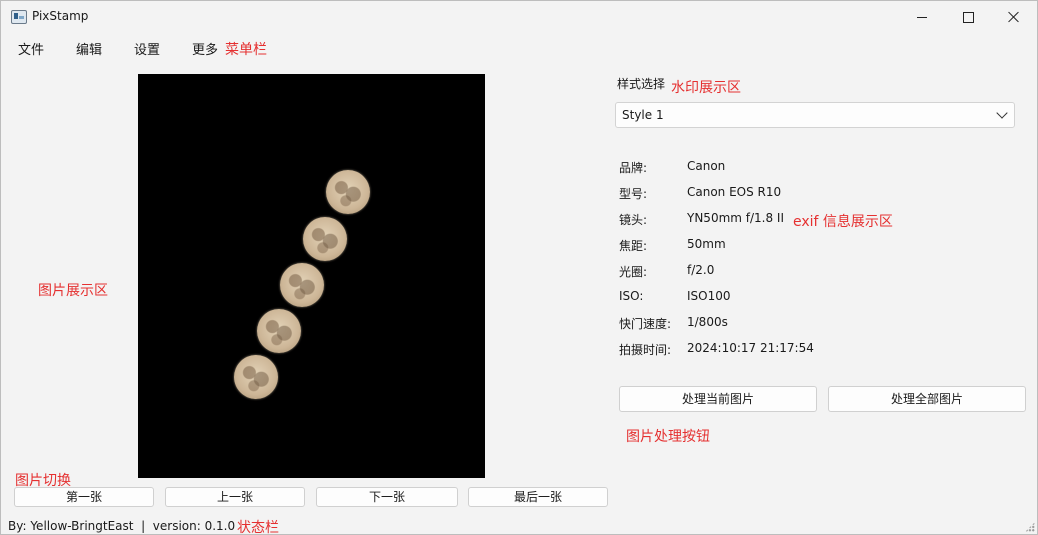 This screenshot has width=1038, height=535. What do you see at coordinates (645, 324) in the screenshot?
I see `exif-label-shutter: 快门速度:` at bounding box center [645, 324].